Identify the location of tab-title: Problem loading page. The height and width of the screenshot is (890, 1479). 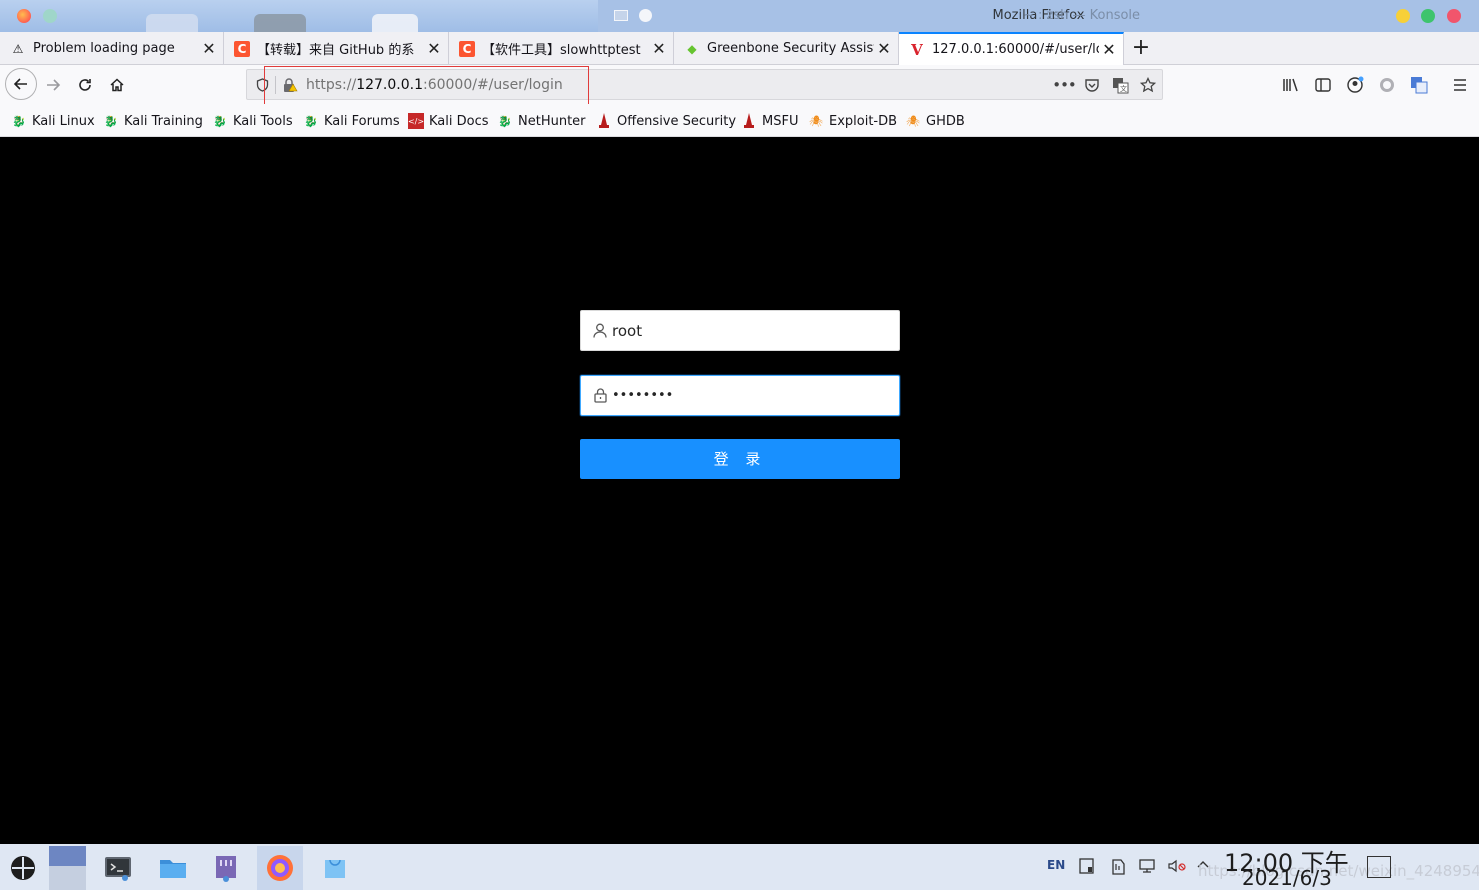
(104, 48).